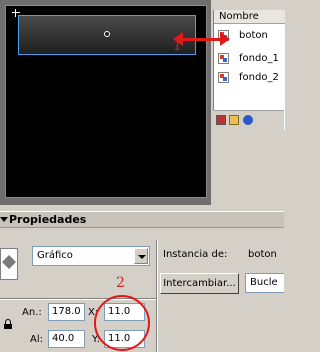 This screenshot has width=320, height=352. I want to click on registration-point-icon, so click(16, 13).